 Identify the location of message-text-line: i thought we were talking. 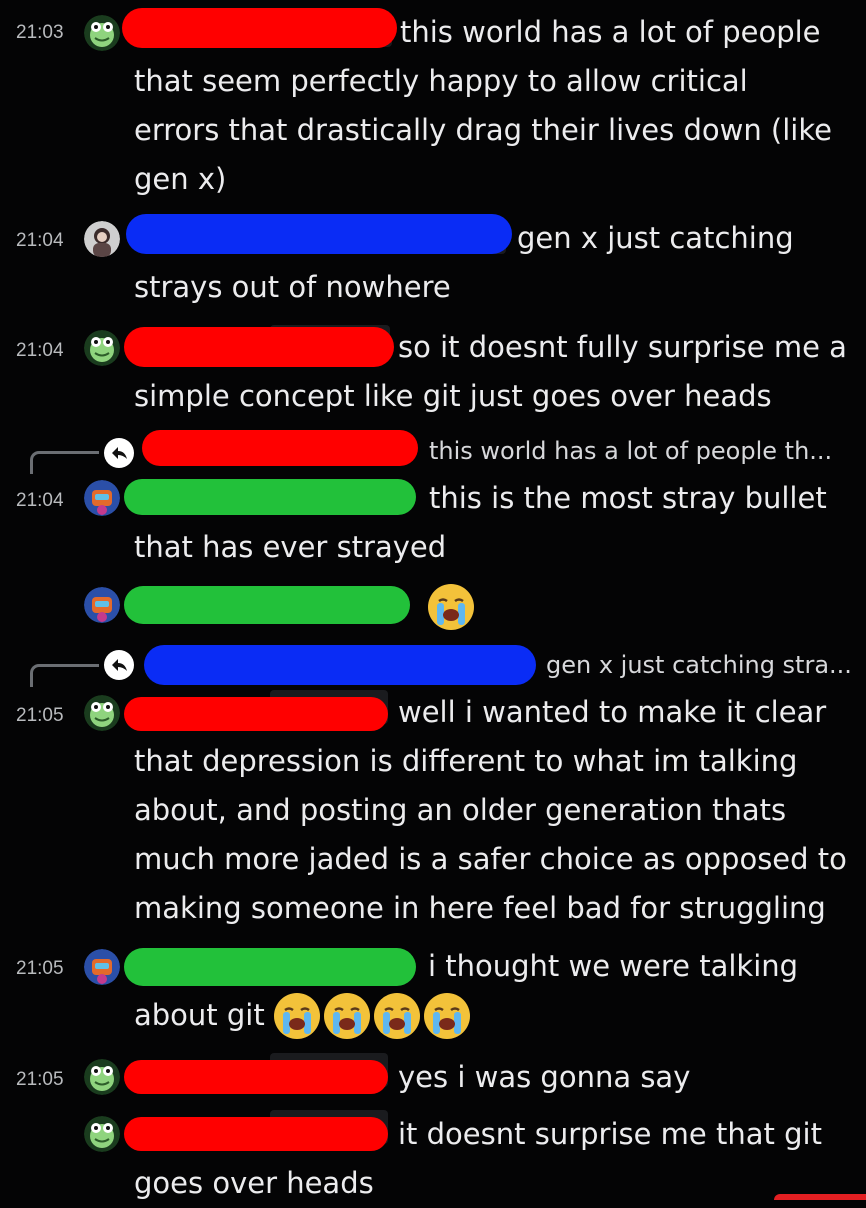
(613, 966).